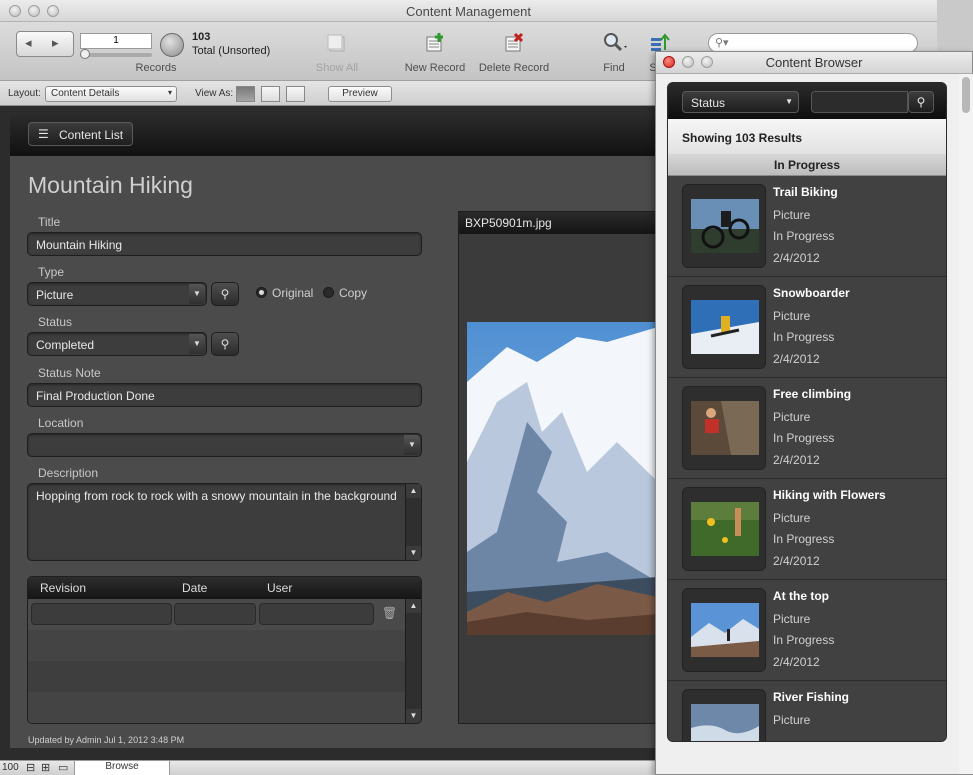 The image size is (973, 775). Describe the element at coordinates (811, 697) in the screenshot. I see `item-name: River Fishing` at that location.